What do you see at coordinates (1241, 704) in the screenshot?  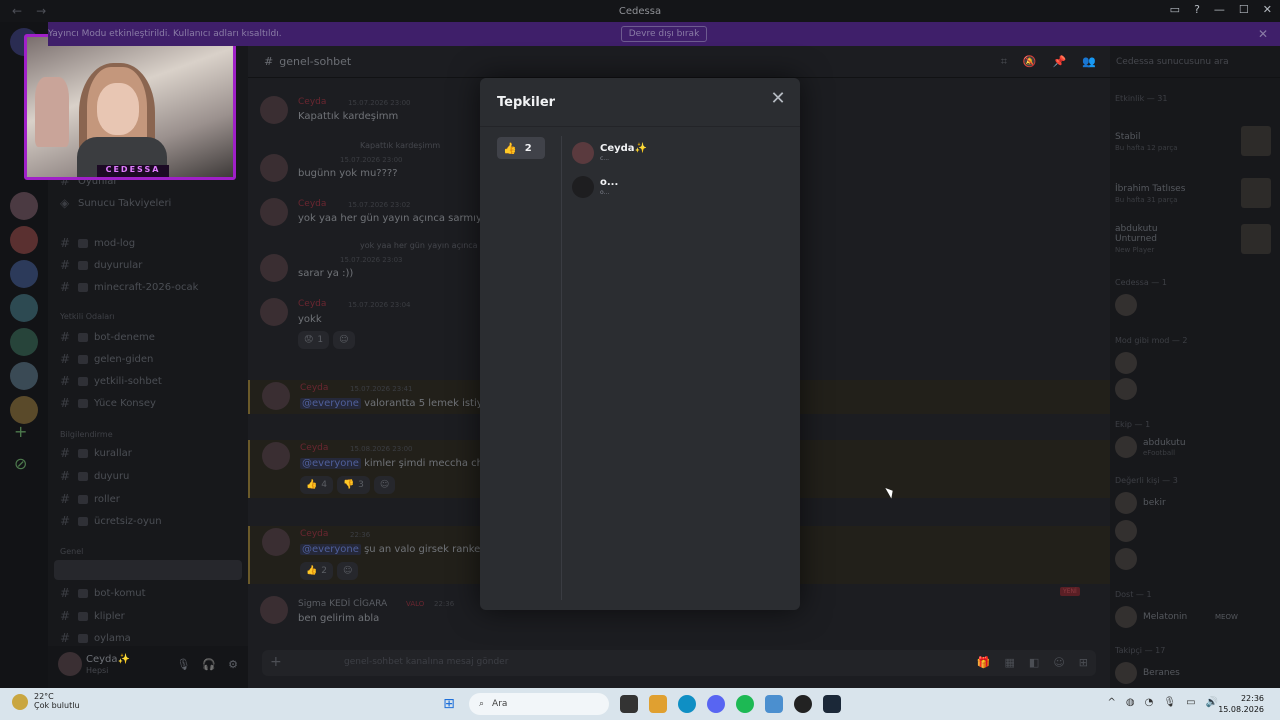 I see `system-clock: 22:36 15.08.2026` at bounding box center [1241, 704].